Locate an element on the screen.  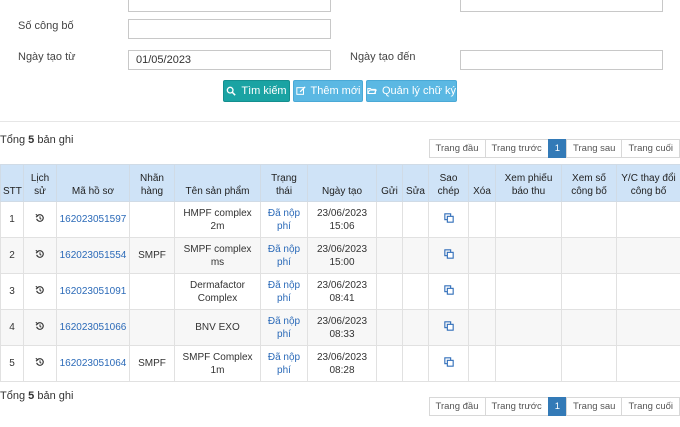
header-xoa: Xóa is located at coordinates (482, 183).